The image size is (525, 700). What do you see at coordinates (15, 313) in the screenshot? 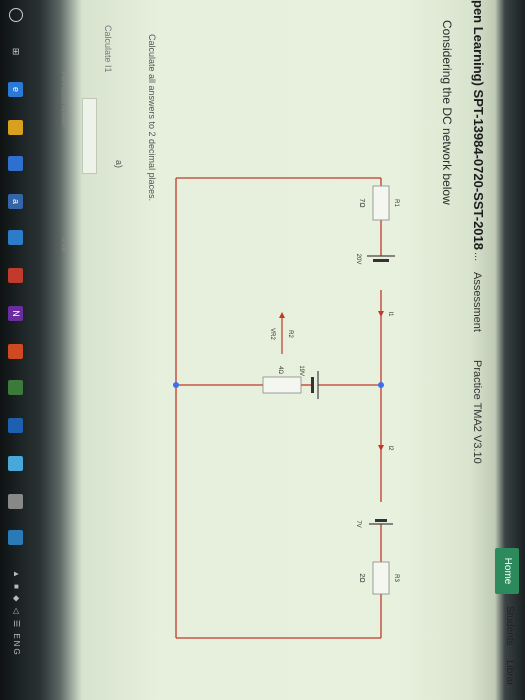
I see `onenote-icon: N` at bounding box center [15, 313].